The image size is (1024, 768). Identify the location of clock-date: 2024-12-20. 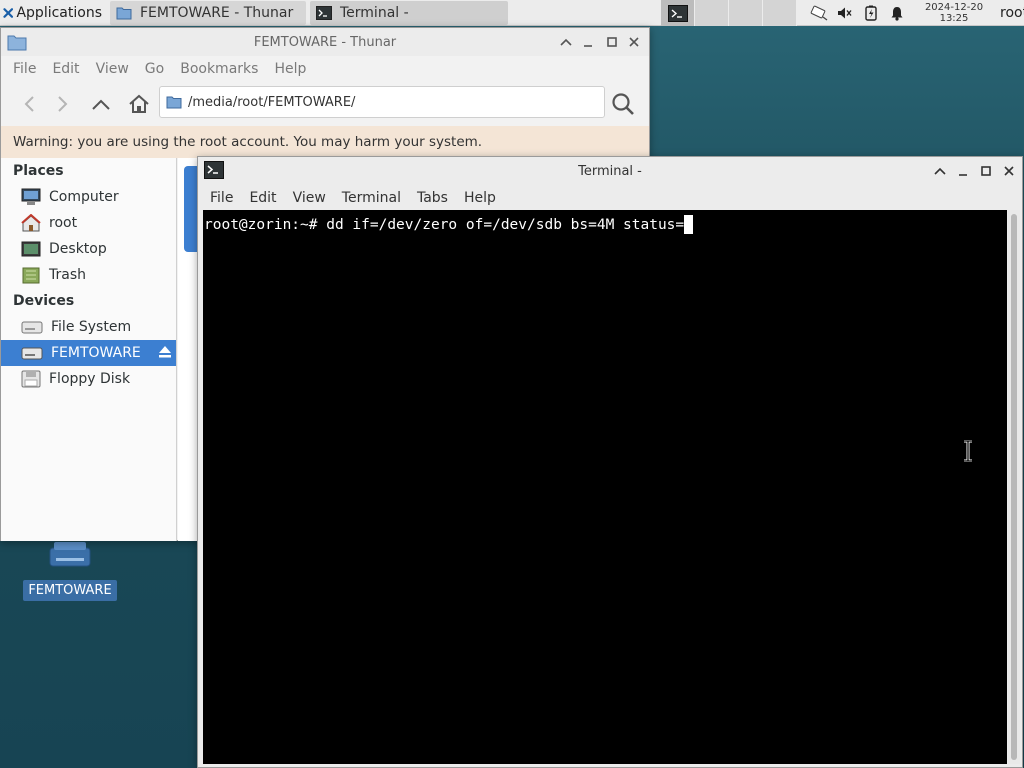
(954, 7).